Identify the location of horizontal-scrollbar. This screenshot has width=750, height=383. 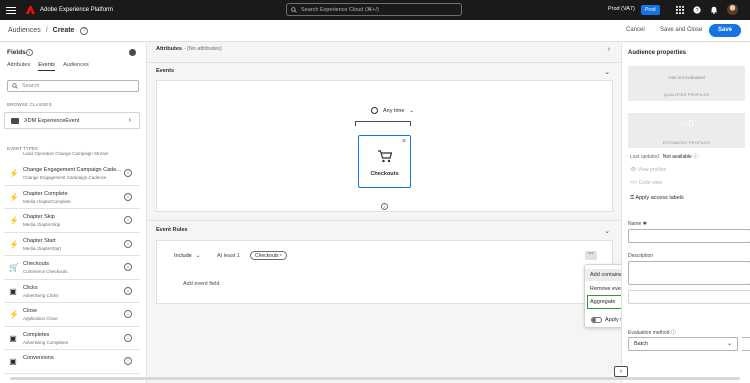
(375, 378).